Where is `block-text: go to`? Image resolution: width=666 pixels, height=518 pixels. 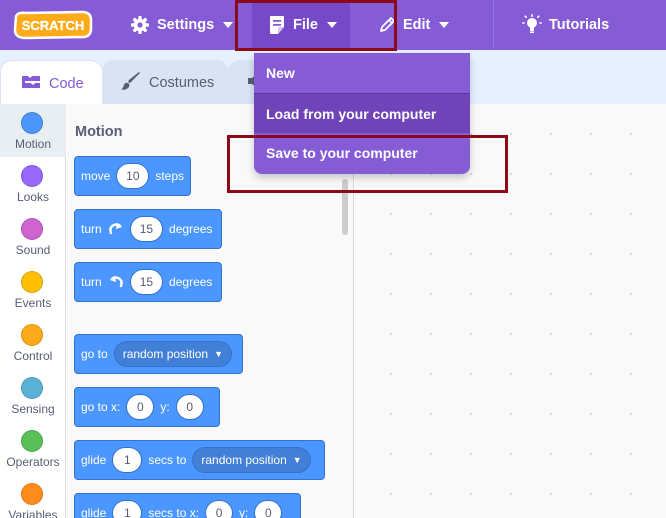
block-text: go to is located at coordinates (94, 354).